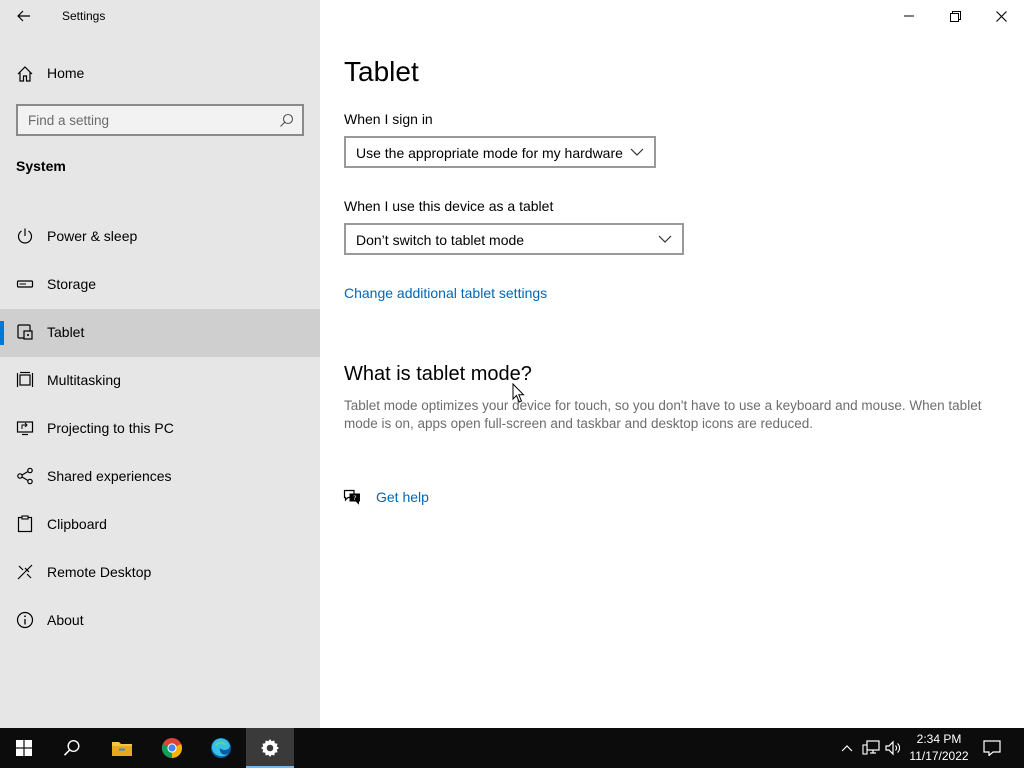 This screenshot has width=1024, height=768. I want to click on sidebar-item-label: Tablet, so click(66, 332).